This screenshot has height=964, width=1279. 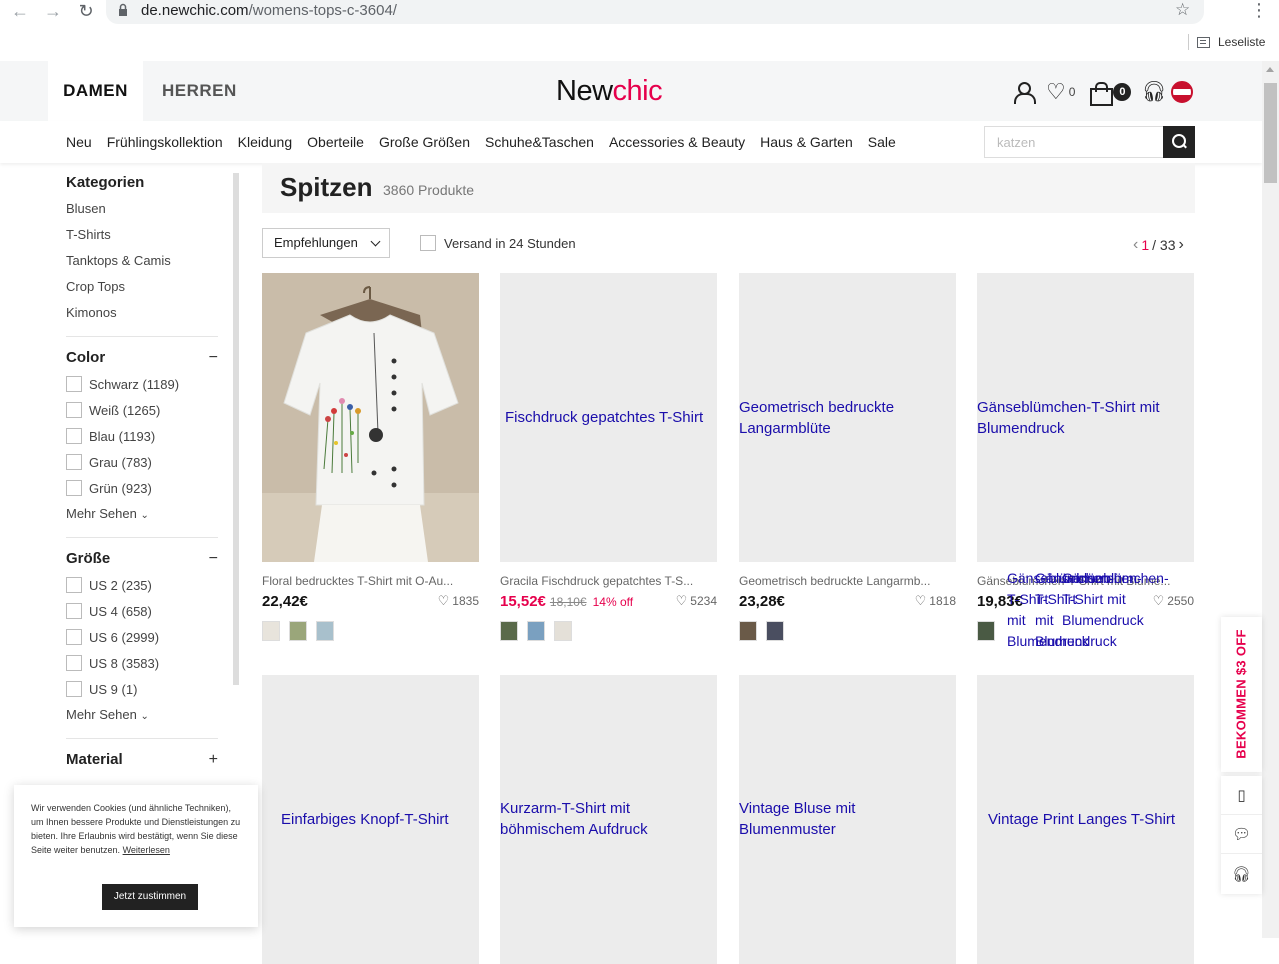 What do you see at coordinates (236, 429) in the screenshot?
I see `sidebar-scrollbar` at bounding box center [236, 429].